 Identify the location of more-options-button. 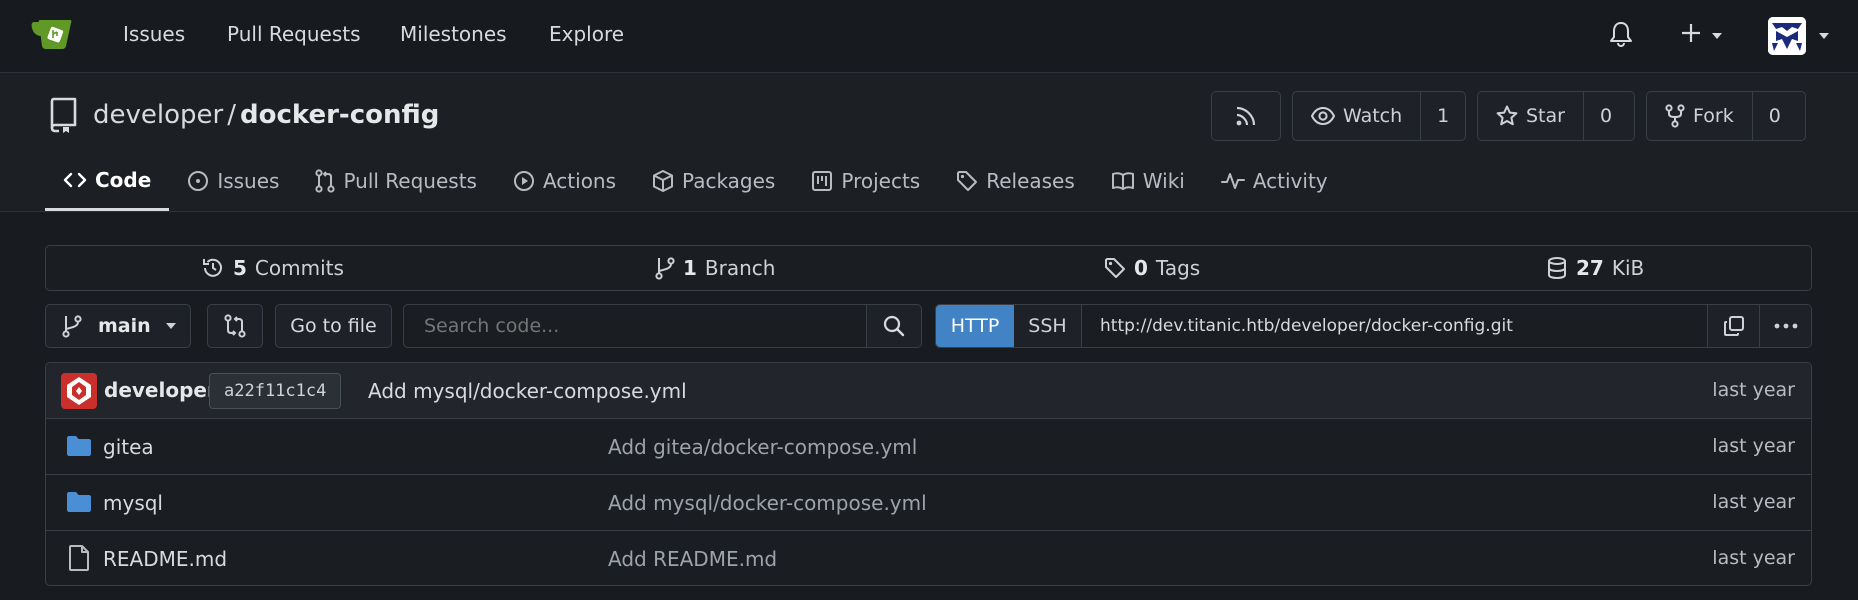
(1785, 326).